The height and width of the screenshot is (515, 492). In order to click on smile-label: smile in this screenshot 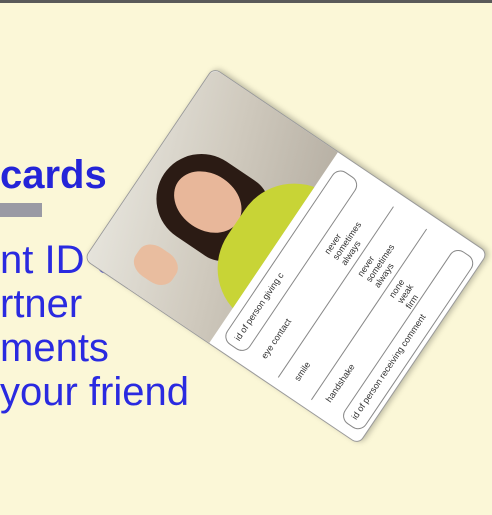, I will do `click(302, 371)`.